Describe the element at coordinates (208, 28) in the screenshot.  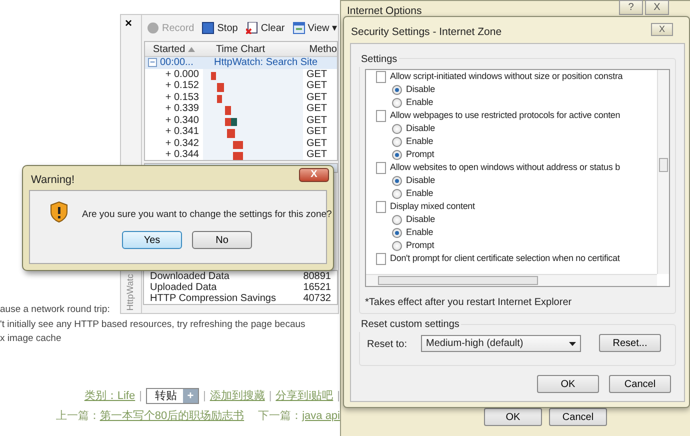
I see `stop-icon` at that location.